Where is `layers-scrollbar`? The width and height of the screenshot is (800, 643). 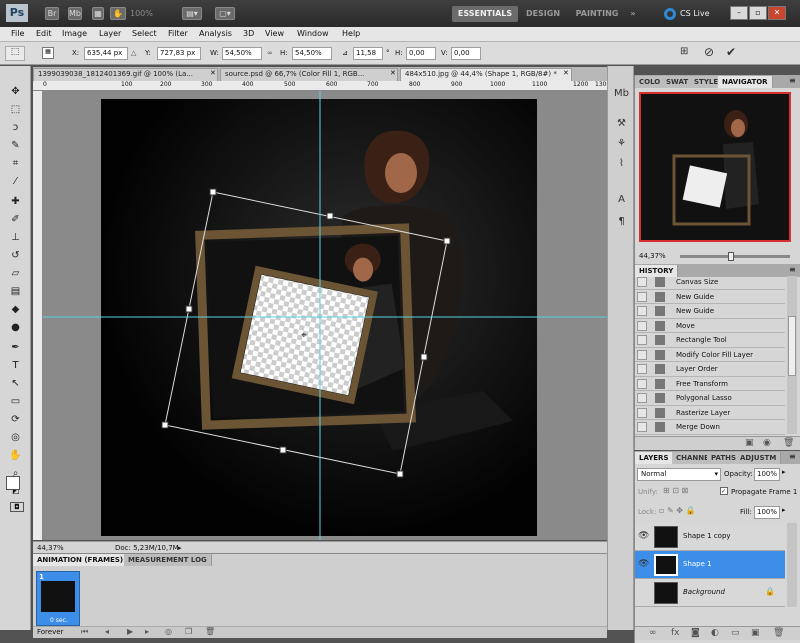
layers-scrollbar is located at coordinates (792, 565).